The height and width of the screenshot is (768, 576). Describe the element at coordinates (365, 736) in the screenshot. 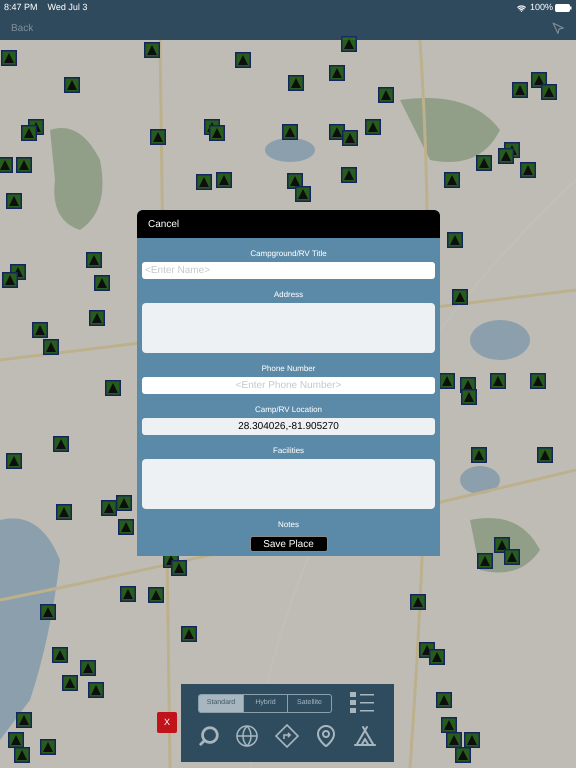

I see `tent-icon` at that location.